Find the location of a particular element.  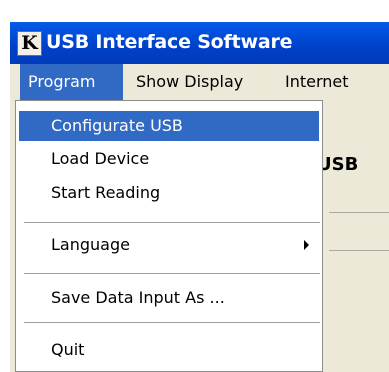

content-usb-label: USB is located at coordinates (338, 164).